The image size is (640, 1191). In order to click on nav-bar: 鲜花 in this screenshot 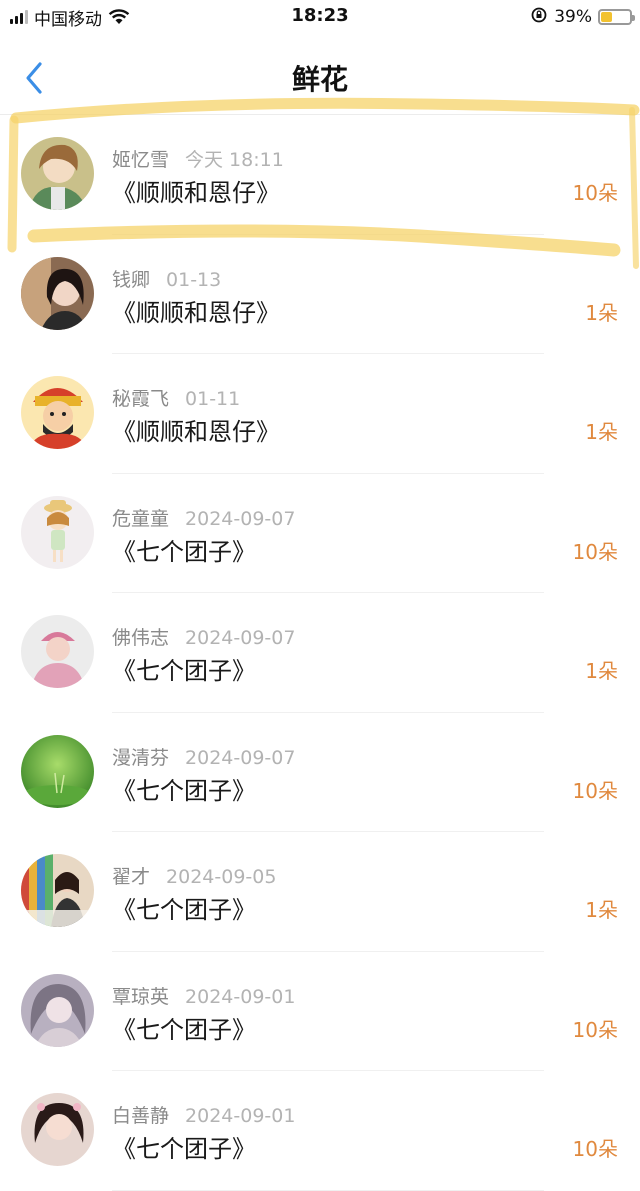, I will do `click(320, 74)`.